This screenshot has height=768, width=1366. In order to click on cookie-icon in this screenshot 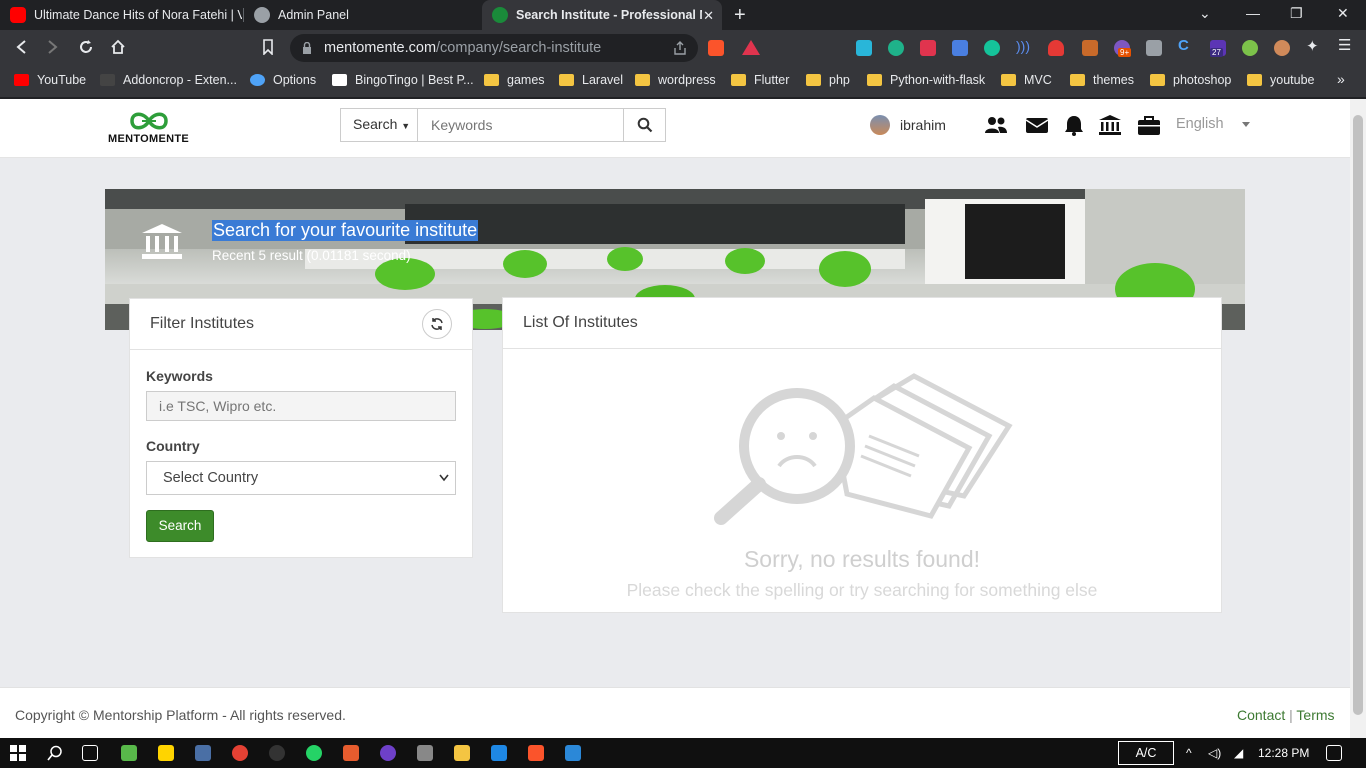, I will do `click(1282, 48)`.